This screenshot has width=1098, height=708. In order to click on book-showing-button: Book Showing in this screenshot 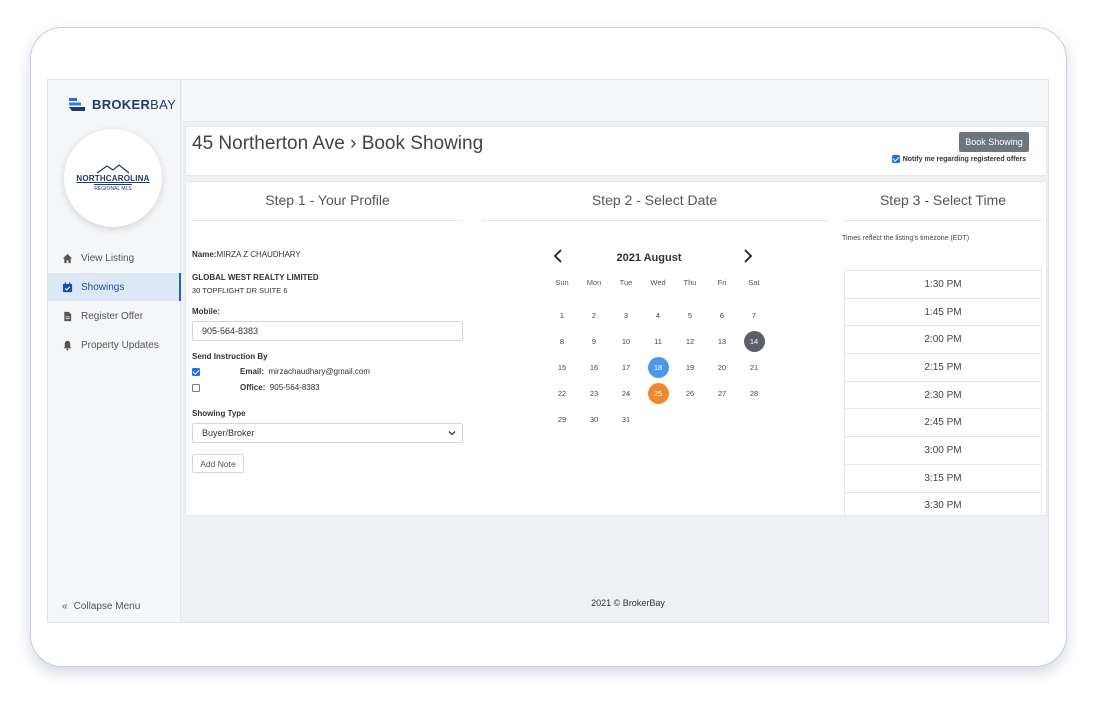, I will do `click(994, 142)`.